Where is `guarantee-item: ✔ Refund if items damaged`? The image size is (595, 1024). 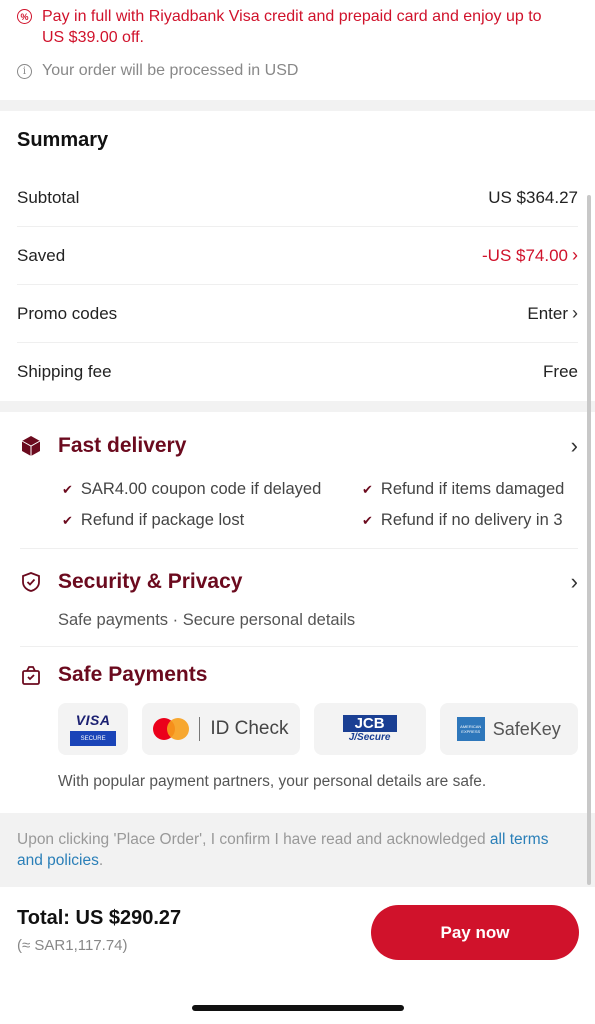
guarantee-item: ✔ Refund if items damaged is located at coordinates (470, 489).